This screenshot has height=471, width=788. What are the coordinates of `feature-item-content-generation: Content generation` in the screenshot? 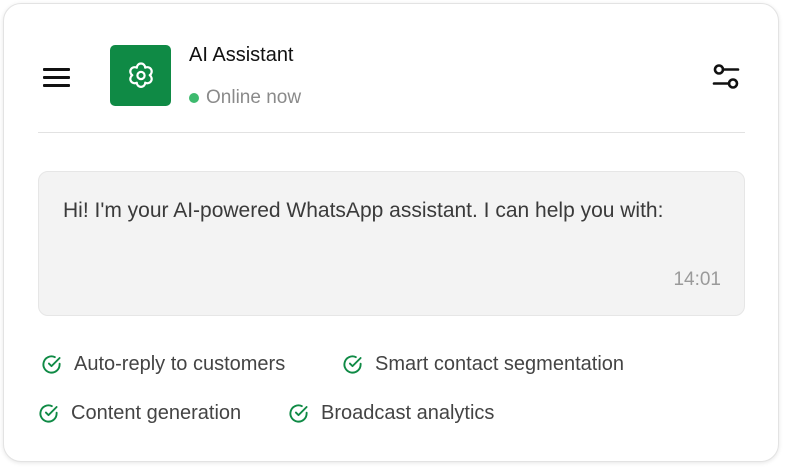 It's located at (139, 413).